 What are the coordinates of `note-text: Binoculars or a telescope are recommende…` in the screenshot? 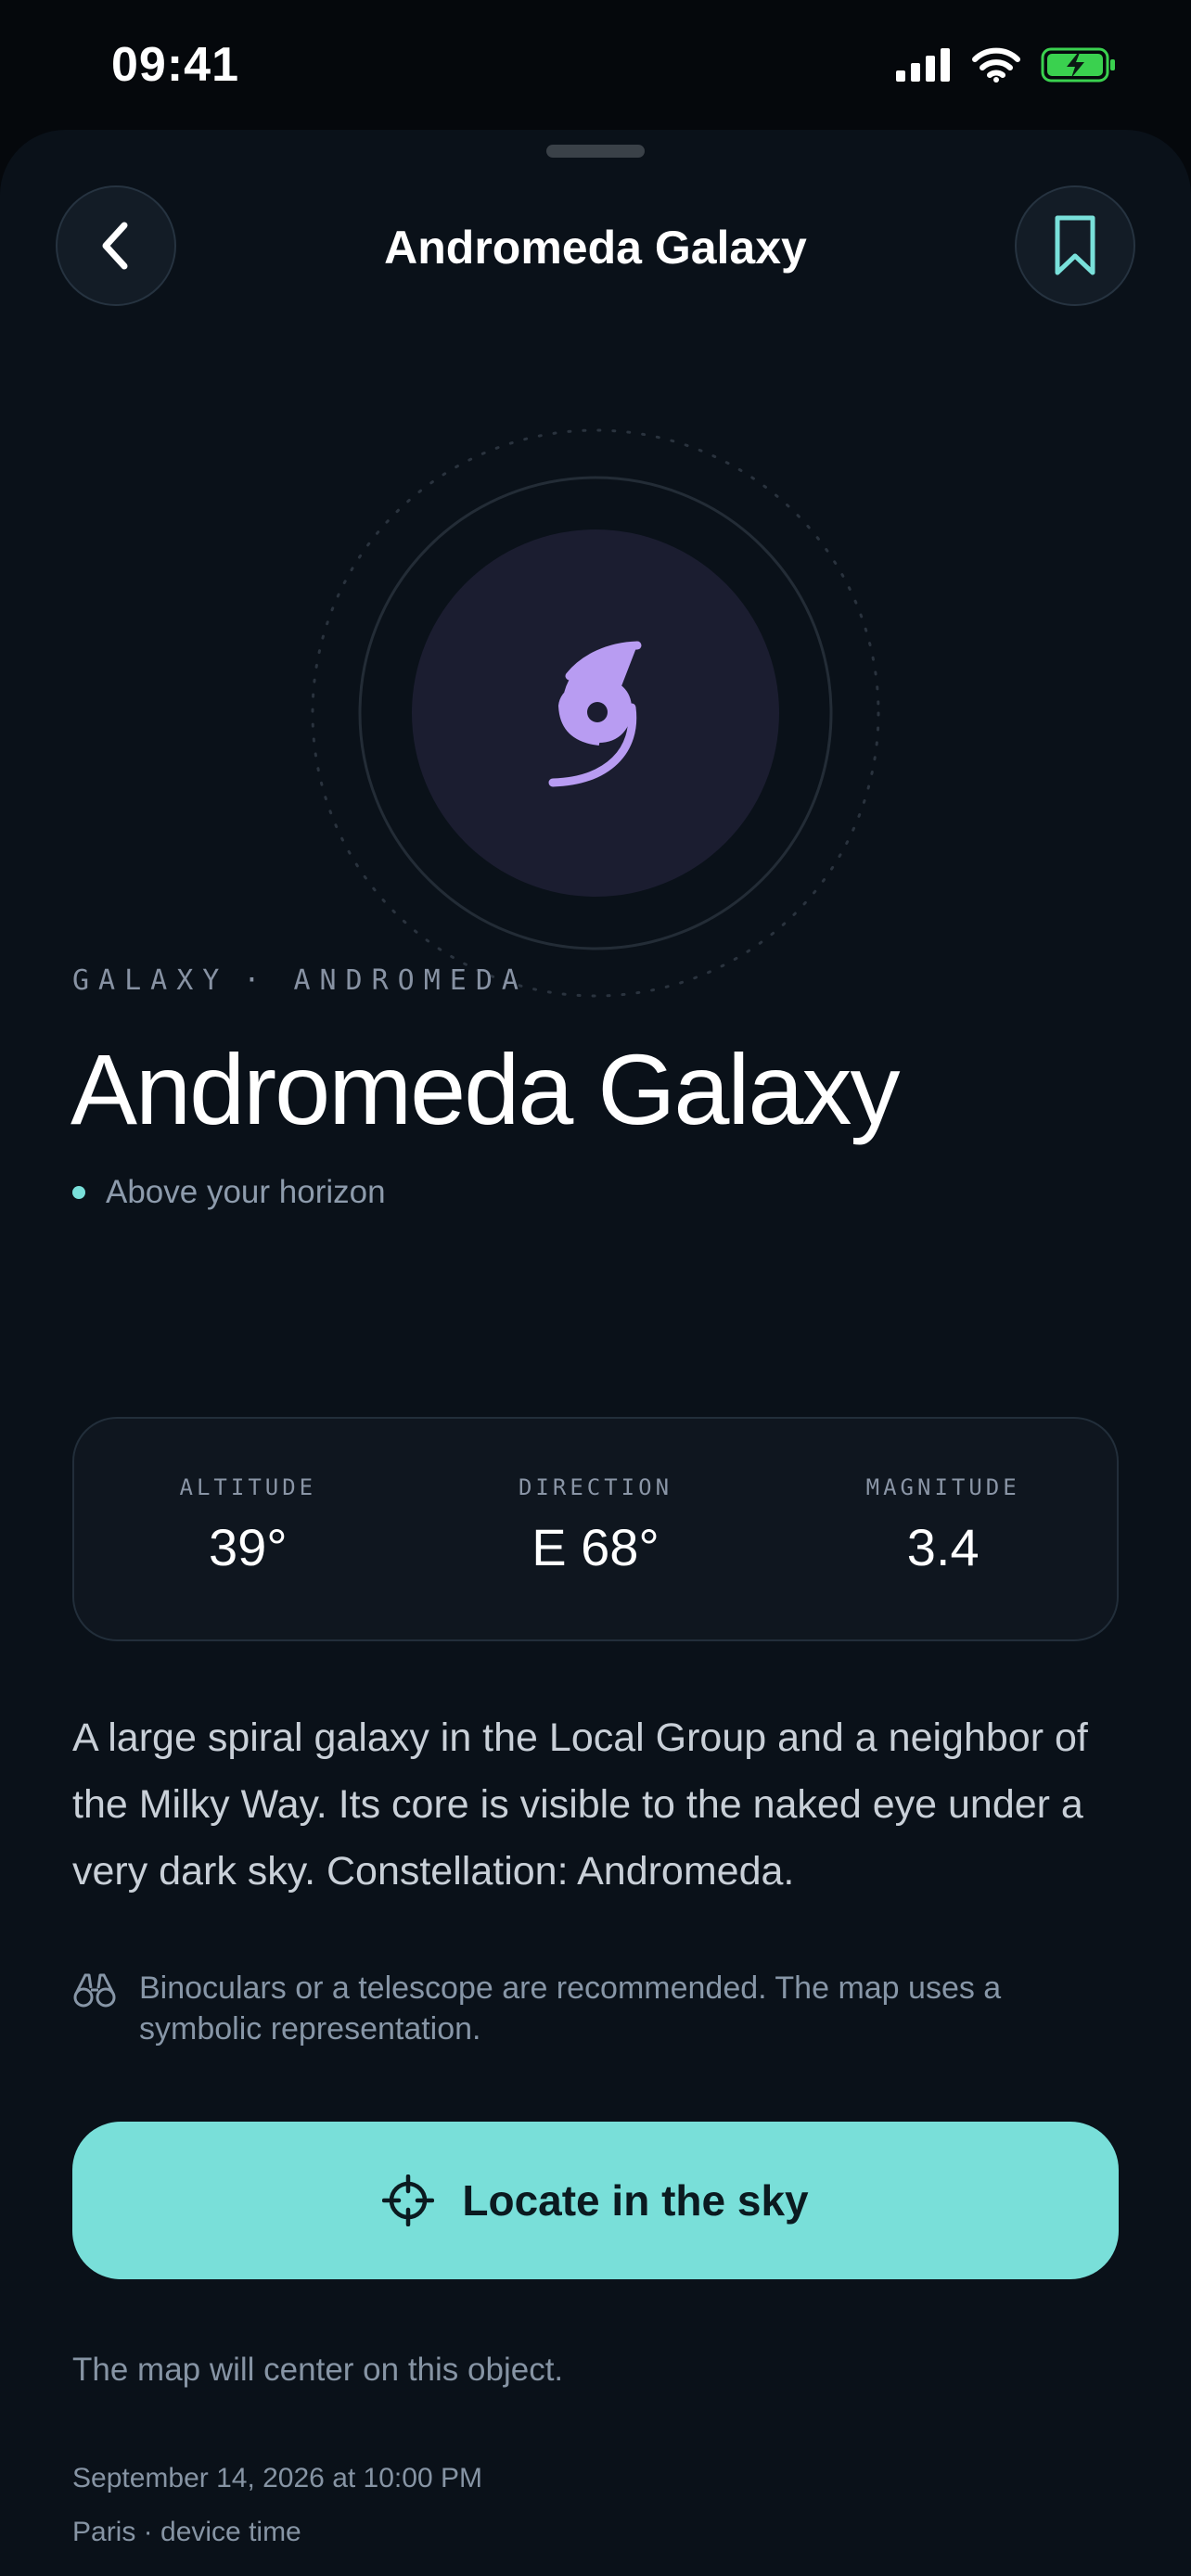 It's located at (571, 2008).